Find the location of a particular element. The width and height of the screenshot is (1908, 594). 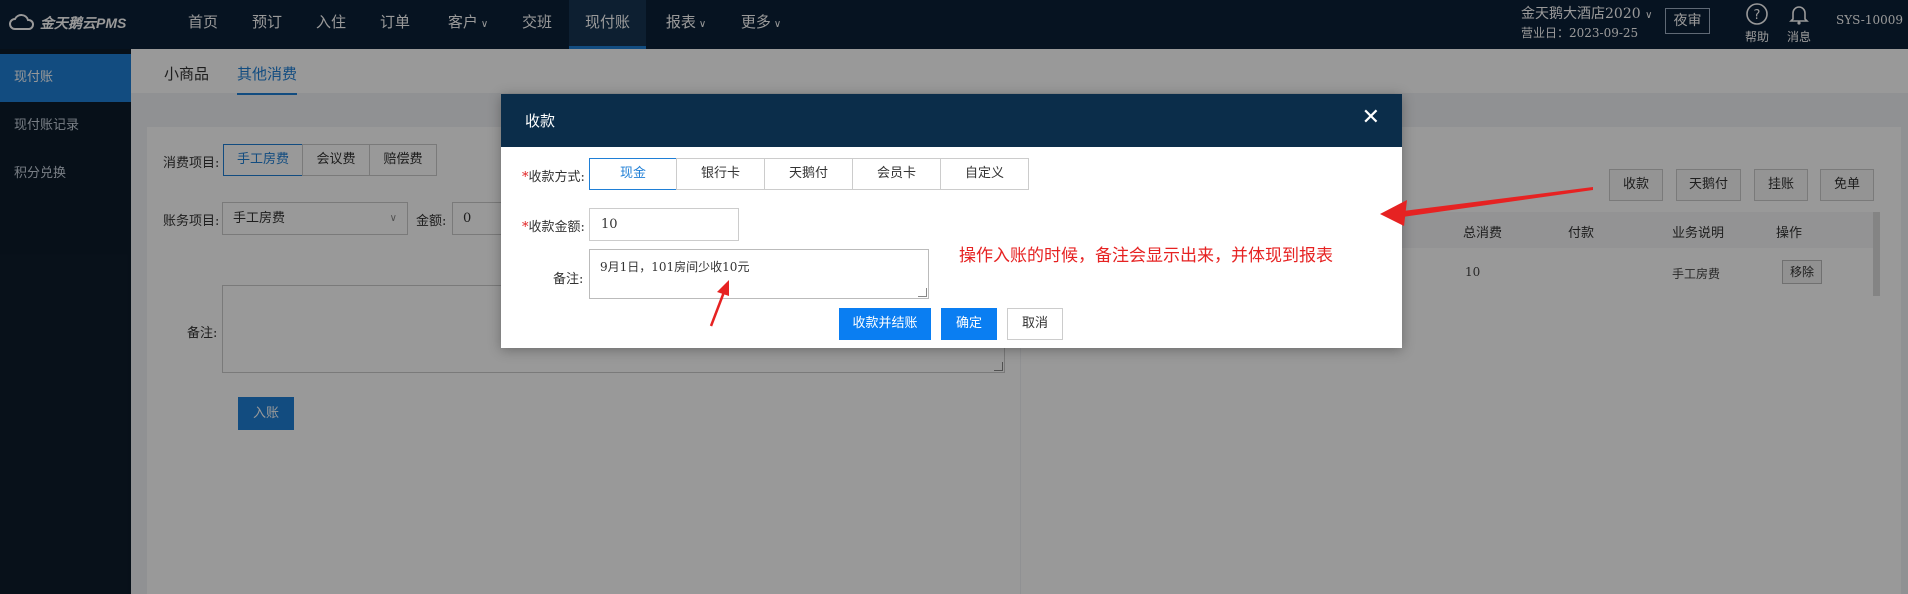

annotation-text: 操作入账的时候，备注会显示出来，并体现到报表 is located at coordinates (1146, 256).